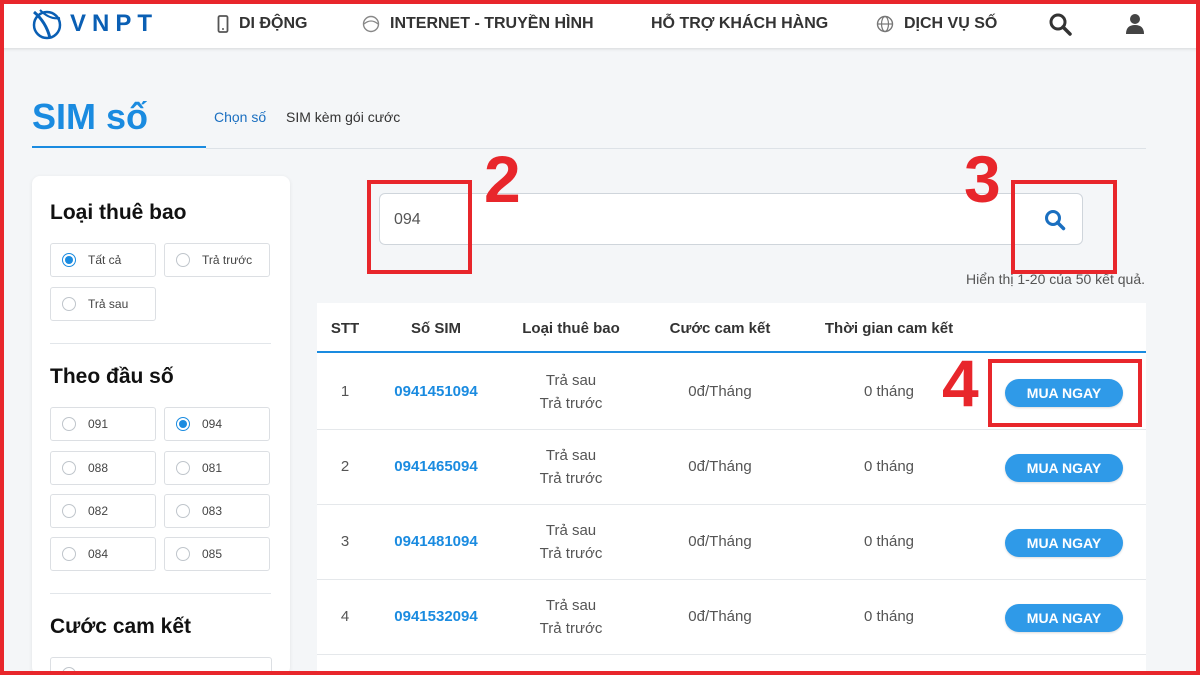 The image size is (1200, 675). I want to click on option-label: Trả trước, so click(227, 260).